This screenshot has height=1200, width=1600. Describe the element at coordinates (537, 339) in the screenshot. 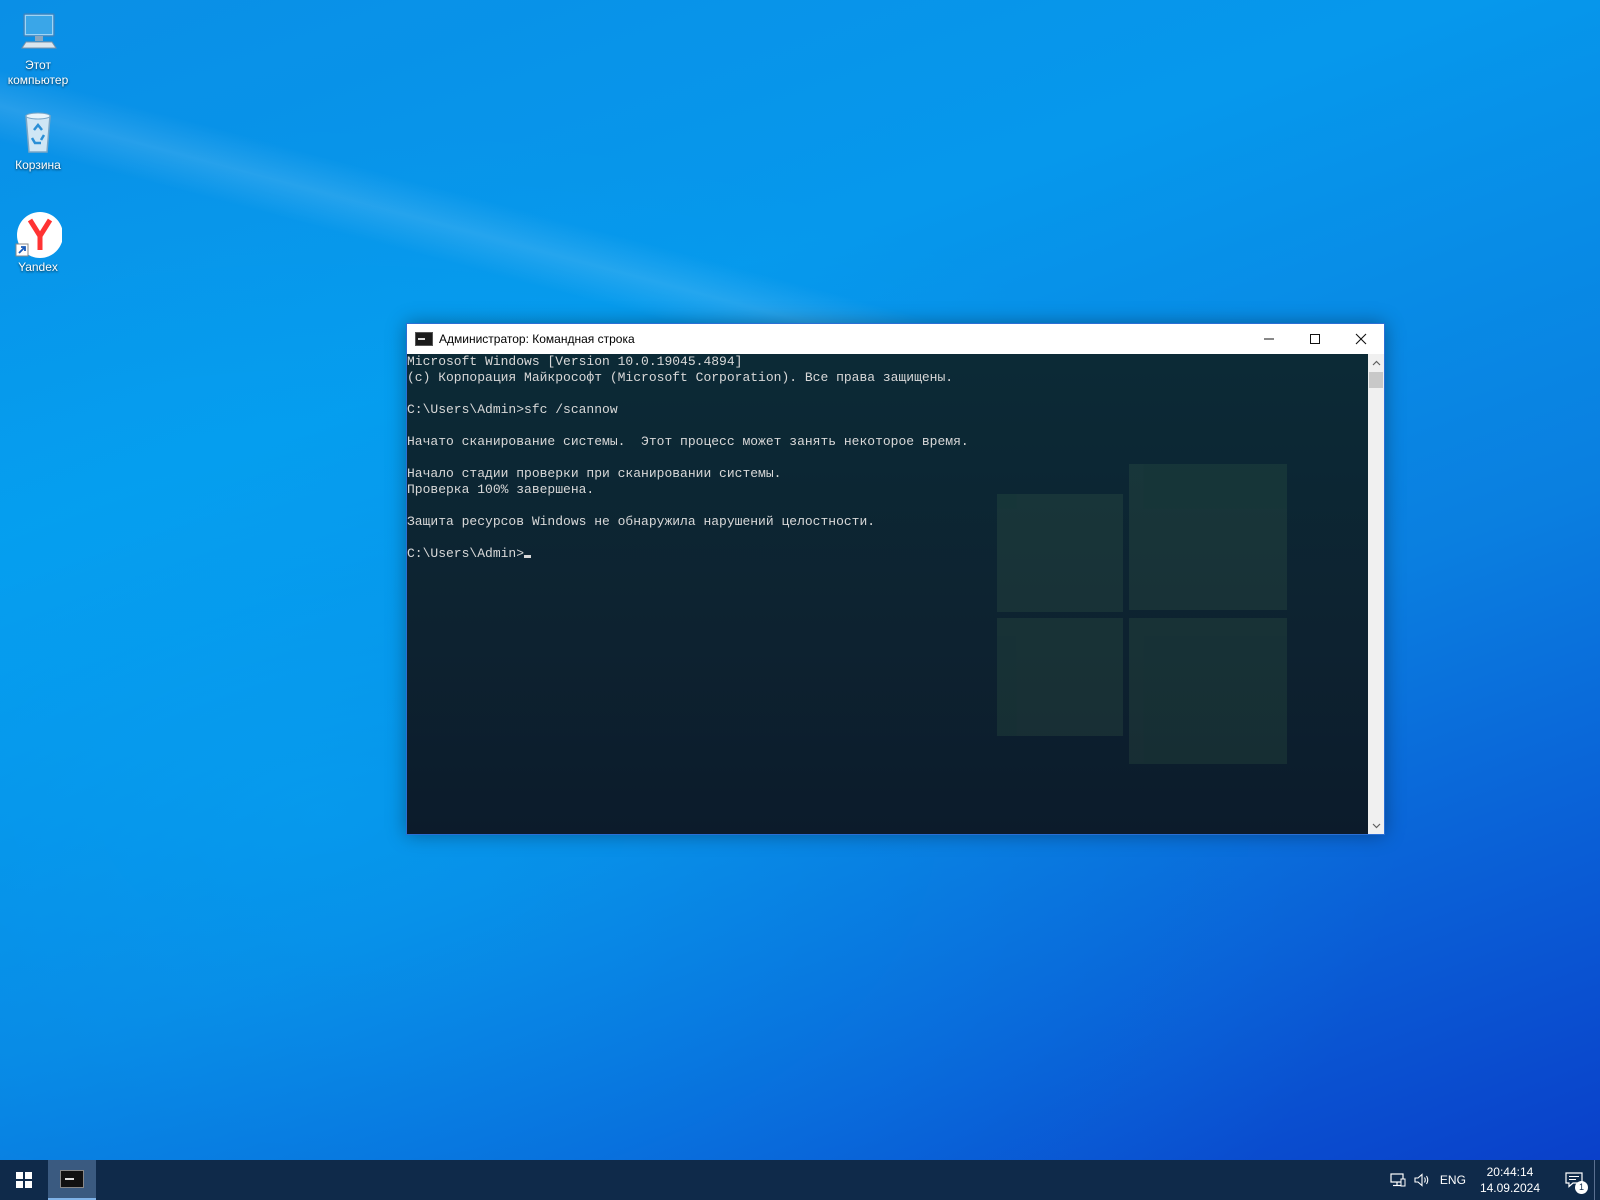

I see `window-title: Администратор: Командная строка` at that location.